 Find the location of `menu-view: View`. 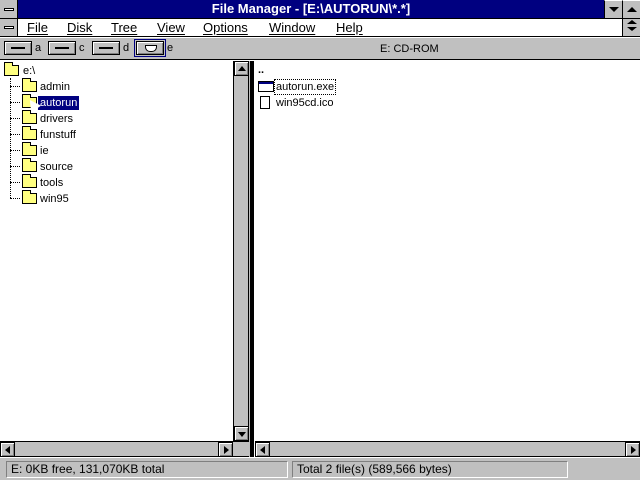

menu-view: View is located at coordinates (171, 27).